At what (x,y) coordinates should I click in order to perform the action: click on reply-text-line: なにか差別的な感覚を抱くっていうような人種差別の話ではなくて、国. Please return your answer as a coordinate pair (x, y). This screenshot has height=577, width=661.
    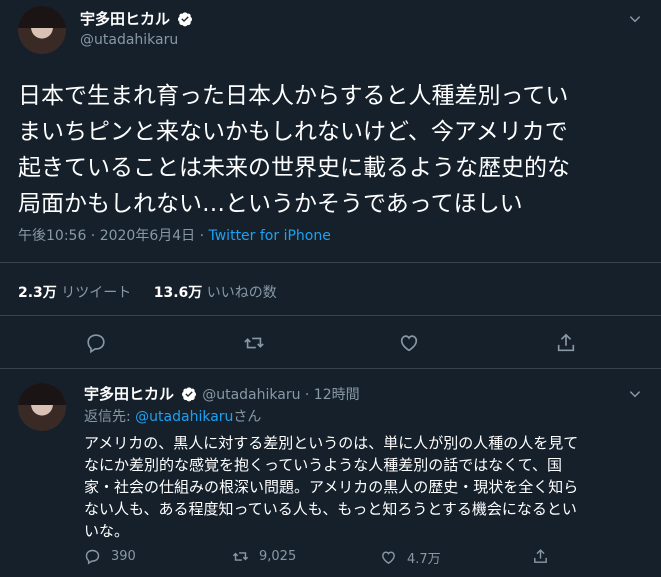
    Looking at the image, I should click on (323, 465).